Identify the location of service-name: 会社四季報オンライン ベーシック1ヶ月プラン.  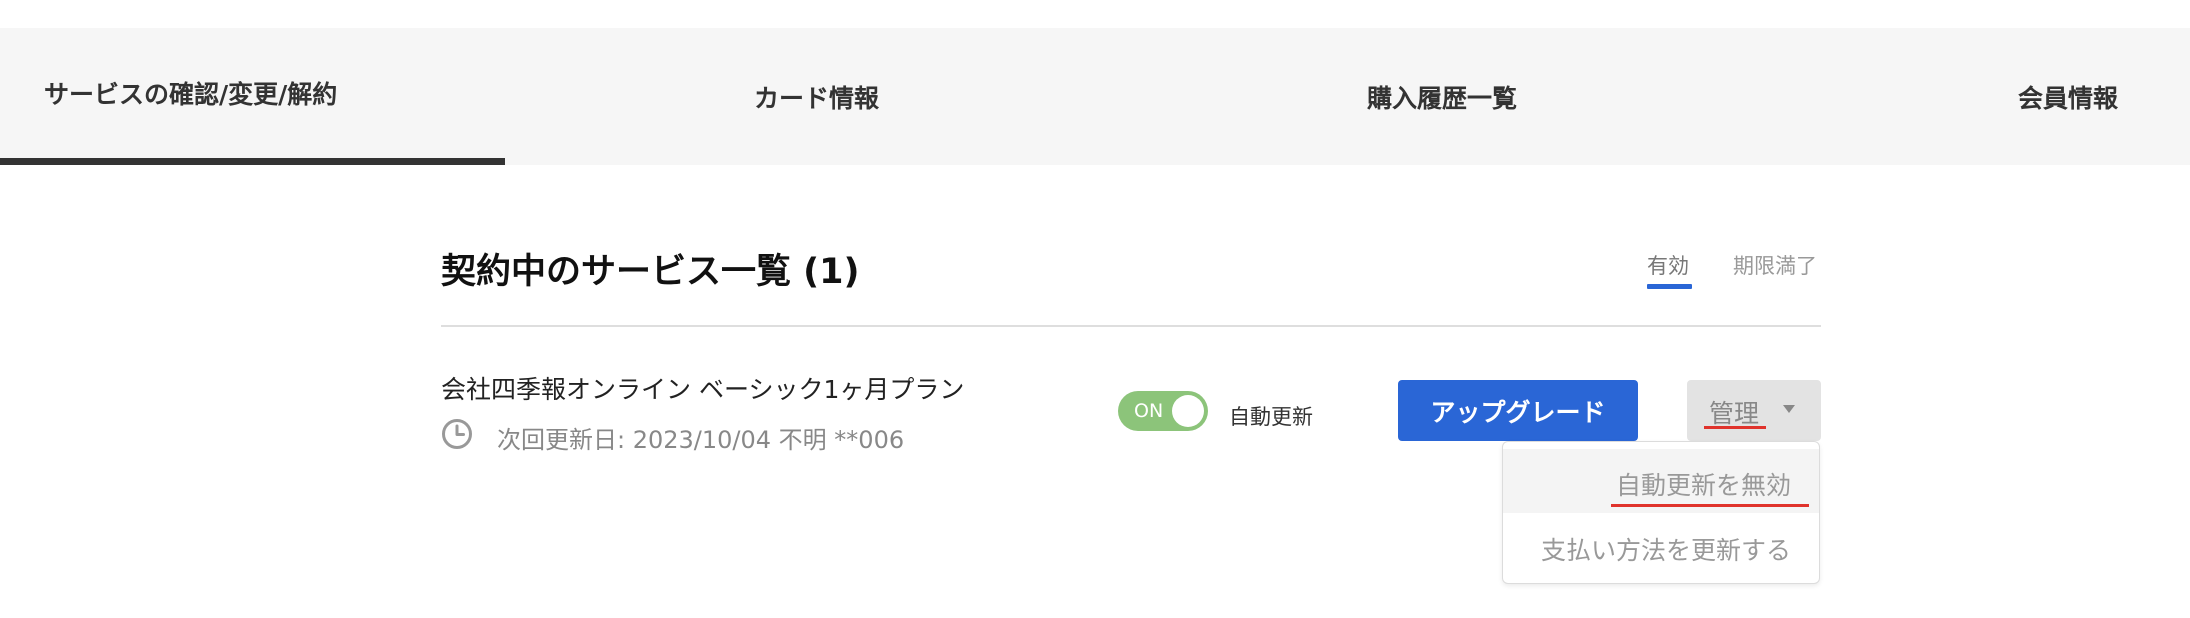
(703, 389).